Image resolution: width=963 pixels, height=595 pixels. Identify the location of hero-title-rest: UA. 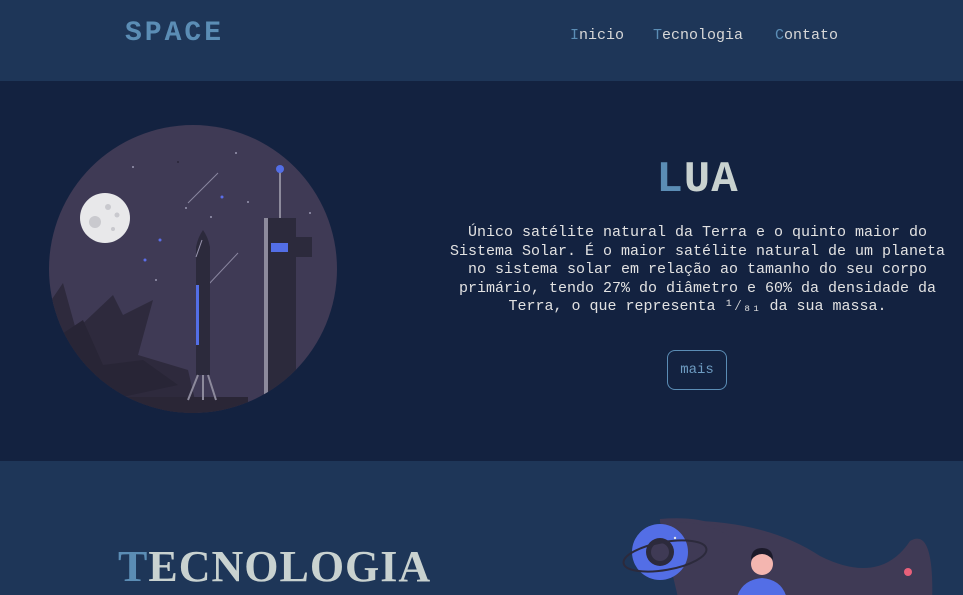
(711, 180).